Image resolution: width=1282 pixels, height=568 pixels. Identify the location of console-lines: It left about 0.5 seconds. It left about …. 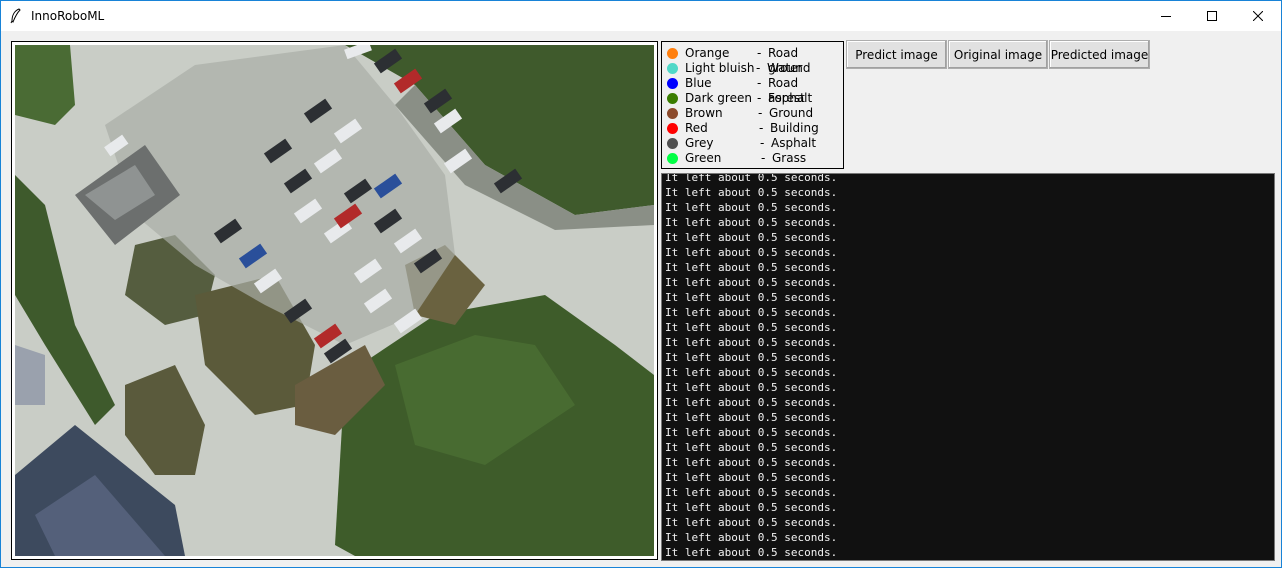
(751, 366).